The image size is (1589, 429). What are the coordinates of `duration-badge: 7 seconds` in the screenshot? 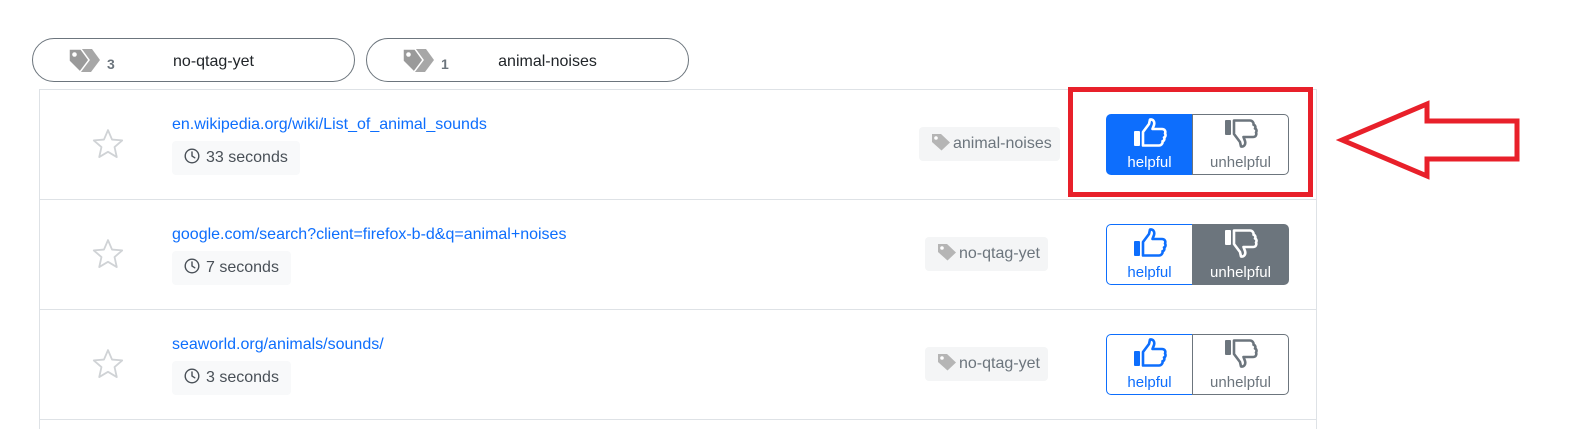 It's located at (231, 268).